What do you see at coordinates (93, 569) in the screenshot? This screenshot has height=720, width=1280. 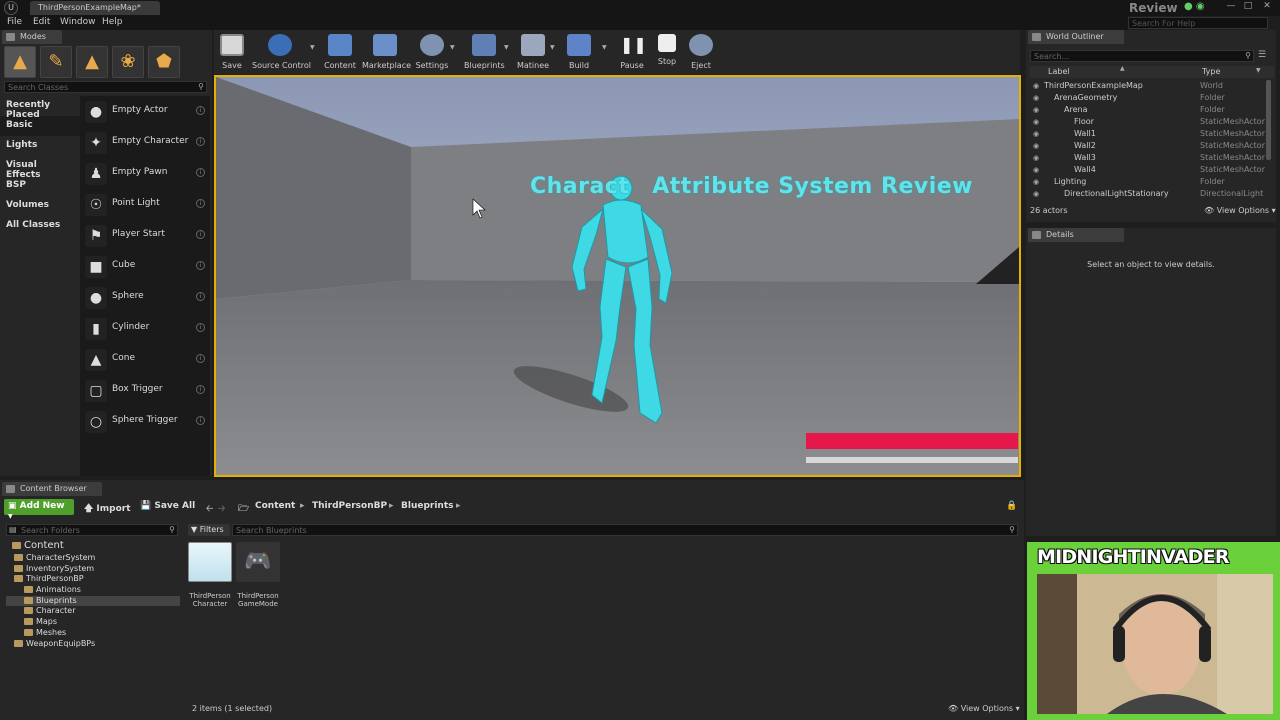 I see `folder-tree-item: InventorySystem` at bounding box center [93, 569].